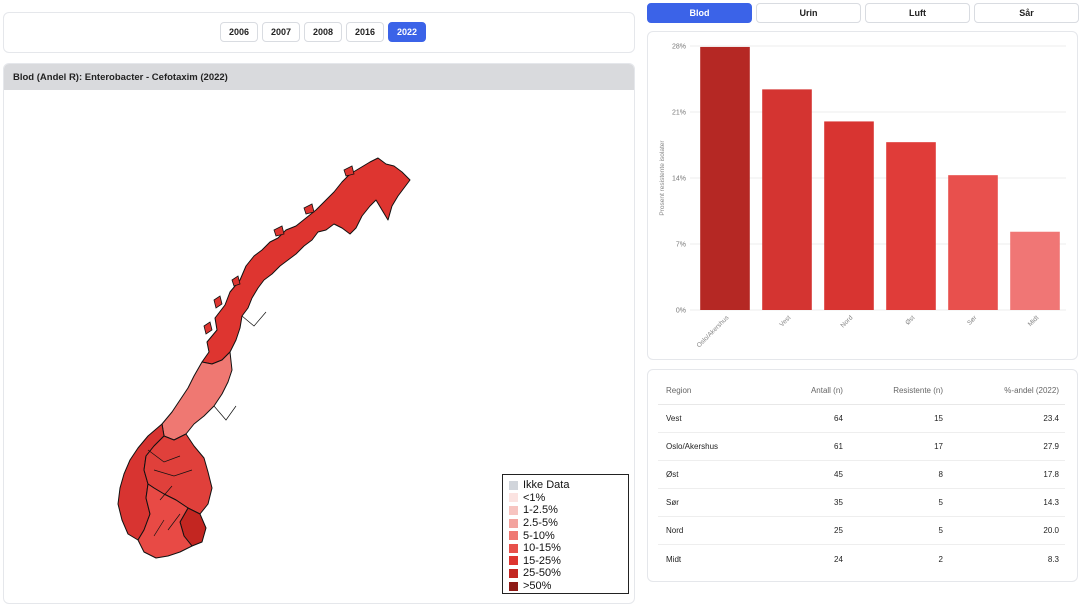  Describe the element at coordinates (892, 418) in the screenshot. I see `table-cell: 15` at that location.